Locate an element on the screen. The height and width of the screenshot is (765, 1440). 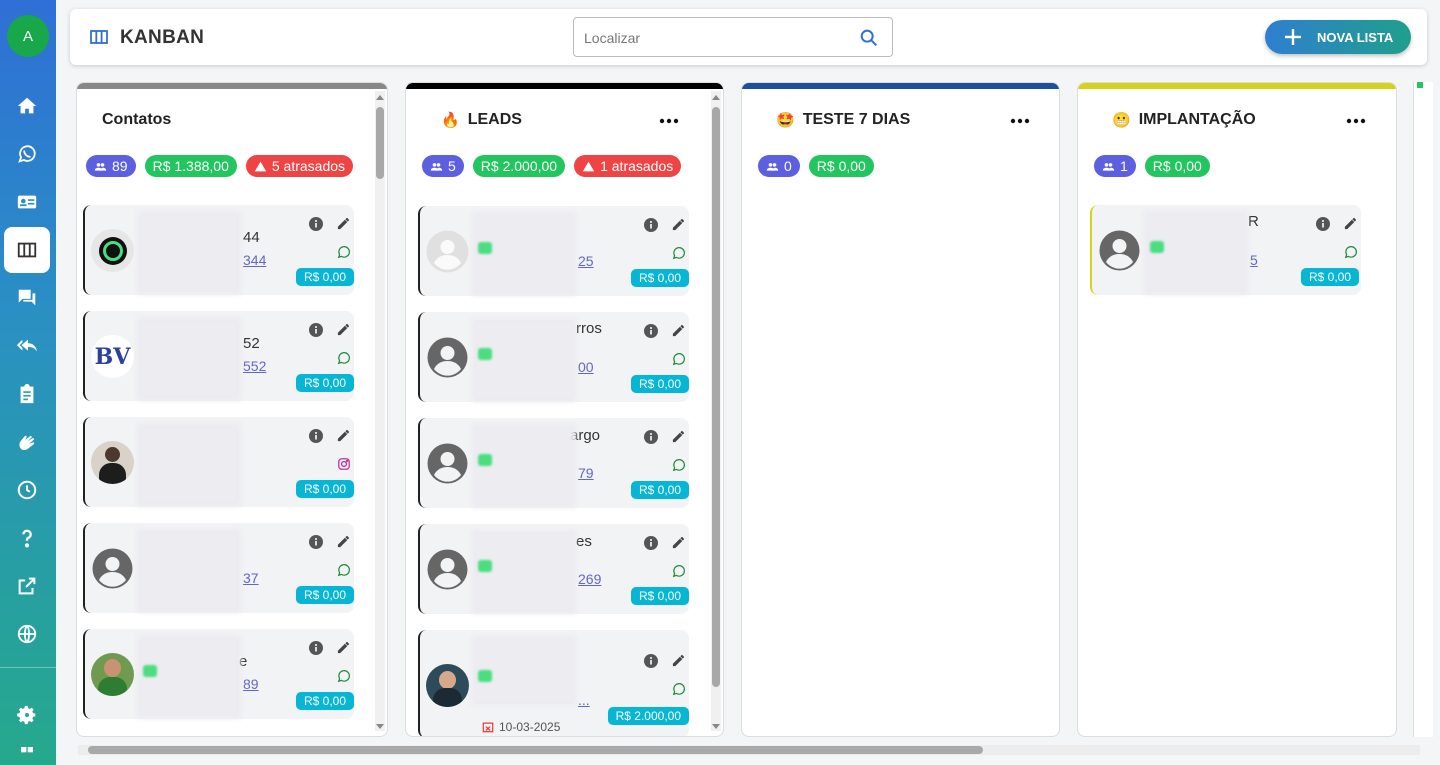
board-horizontal-scrollbar is located at coordinates (749, 750).